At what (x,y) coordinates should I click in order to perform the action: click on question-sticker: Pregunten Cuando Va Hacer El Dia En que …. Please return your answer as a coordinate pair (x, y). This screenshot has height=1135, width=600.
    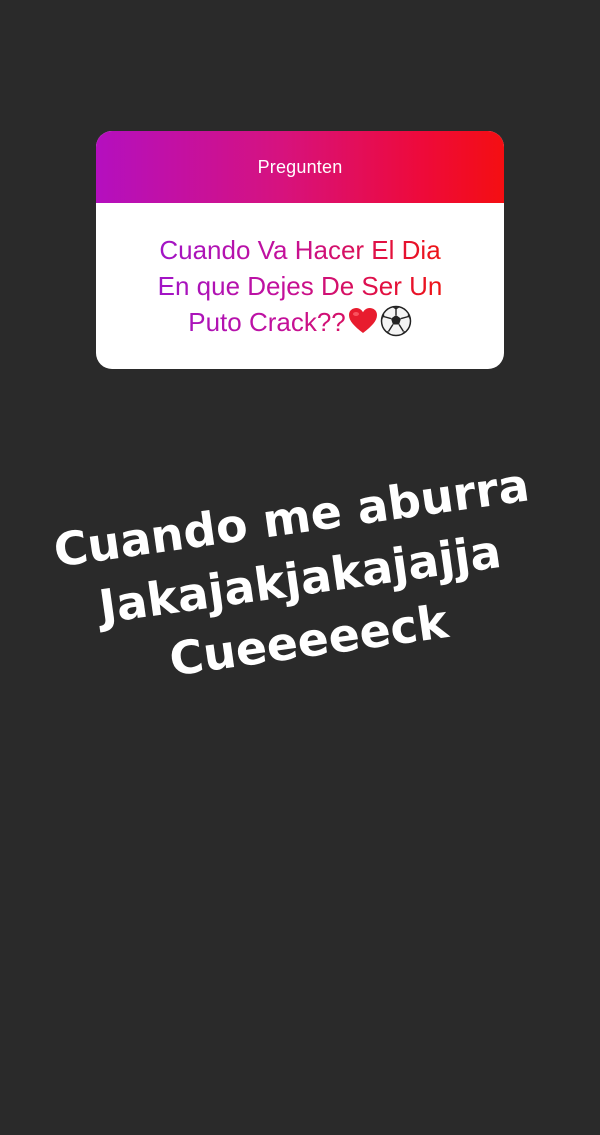
    Looking at the image, I should click on (300, 250).